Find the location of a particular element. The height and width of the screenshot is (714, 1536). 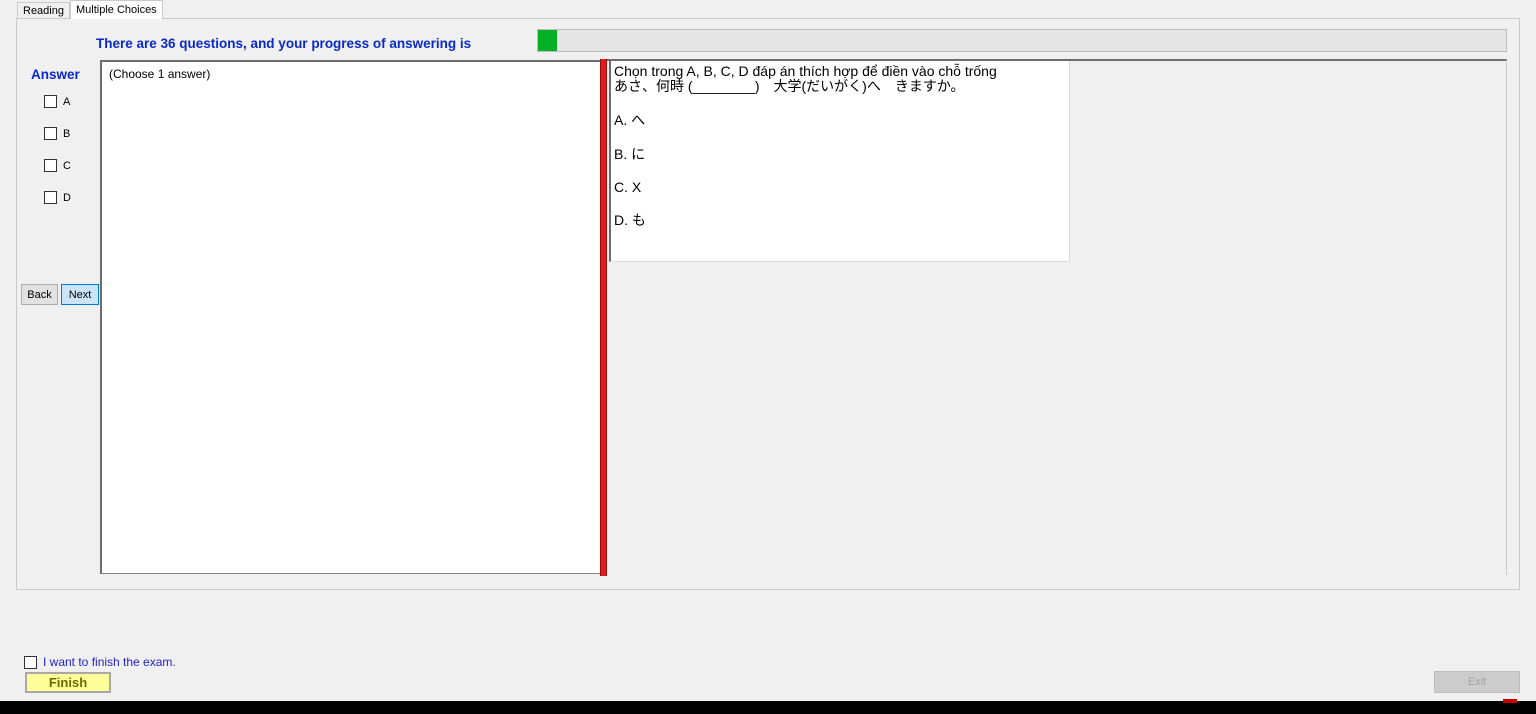

answer-option-label: C is located at coordinates (67, 165).